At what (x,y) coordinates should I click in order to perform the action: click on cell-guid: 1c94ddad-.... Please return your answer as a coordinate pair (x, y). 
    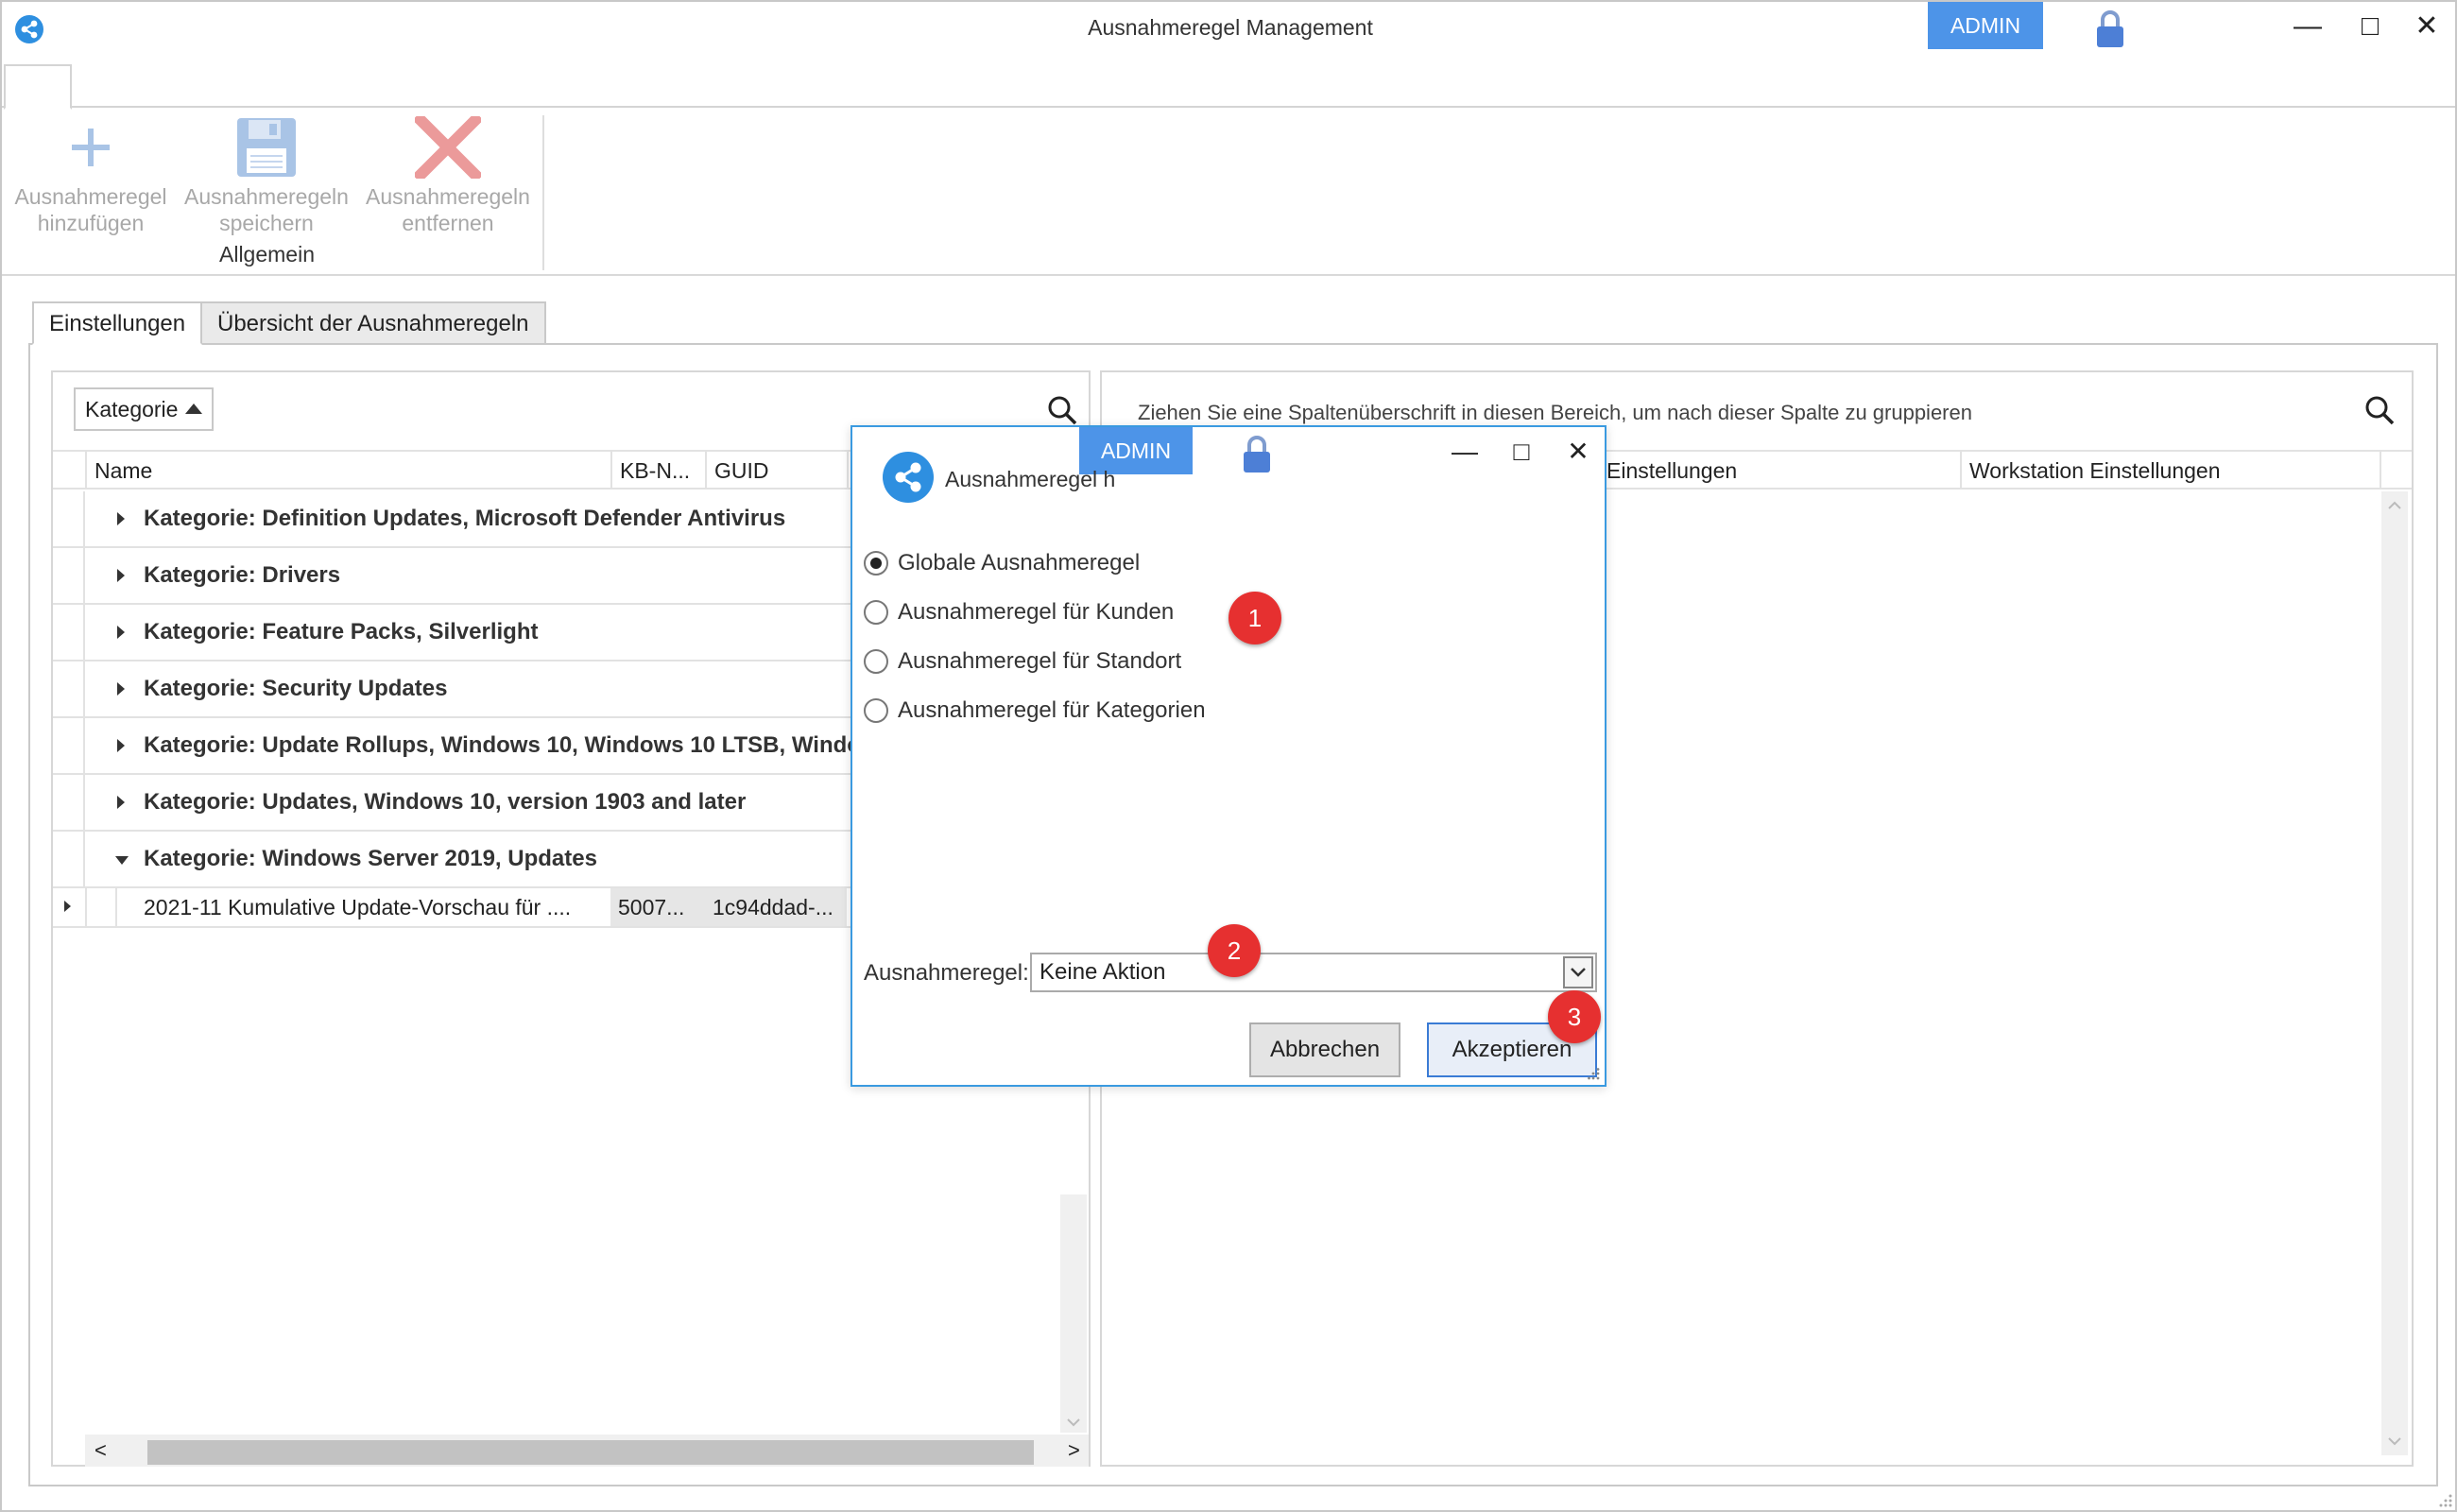
    Looking at the image, I should click on (776, 907).